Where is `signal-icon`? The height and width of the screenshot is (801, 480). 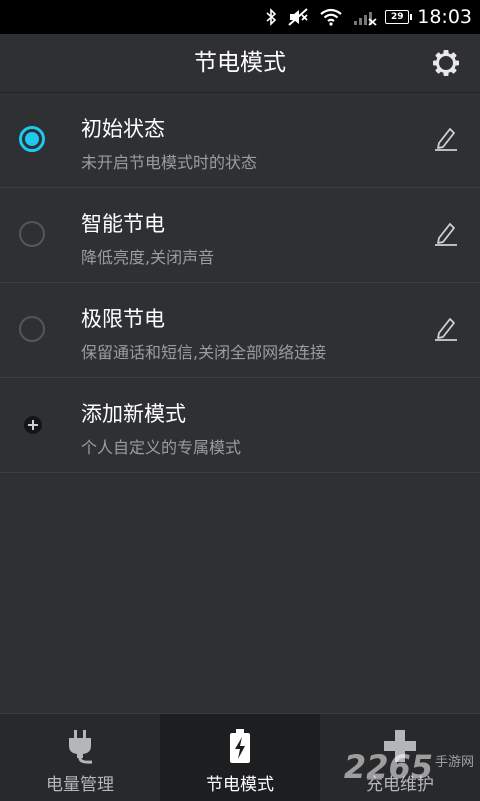 signal-icon is located at coordinates (365, 17).